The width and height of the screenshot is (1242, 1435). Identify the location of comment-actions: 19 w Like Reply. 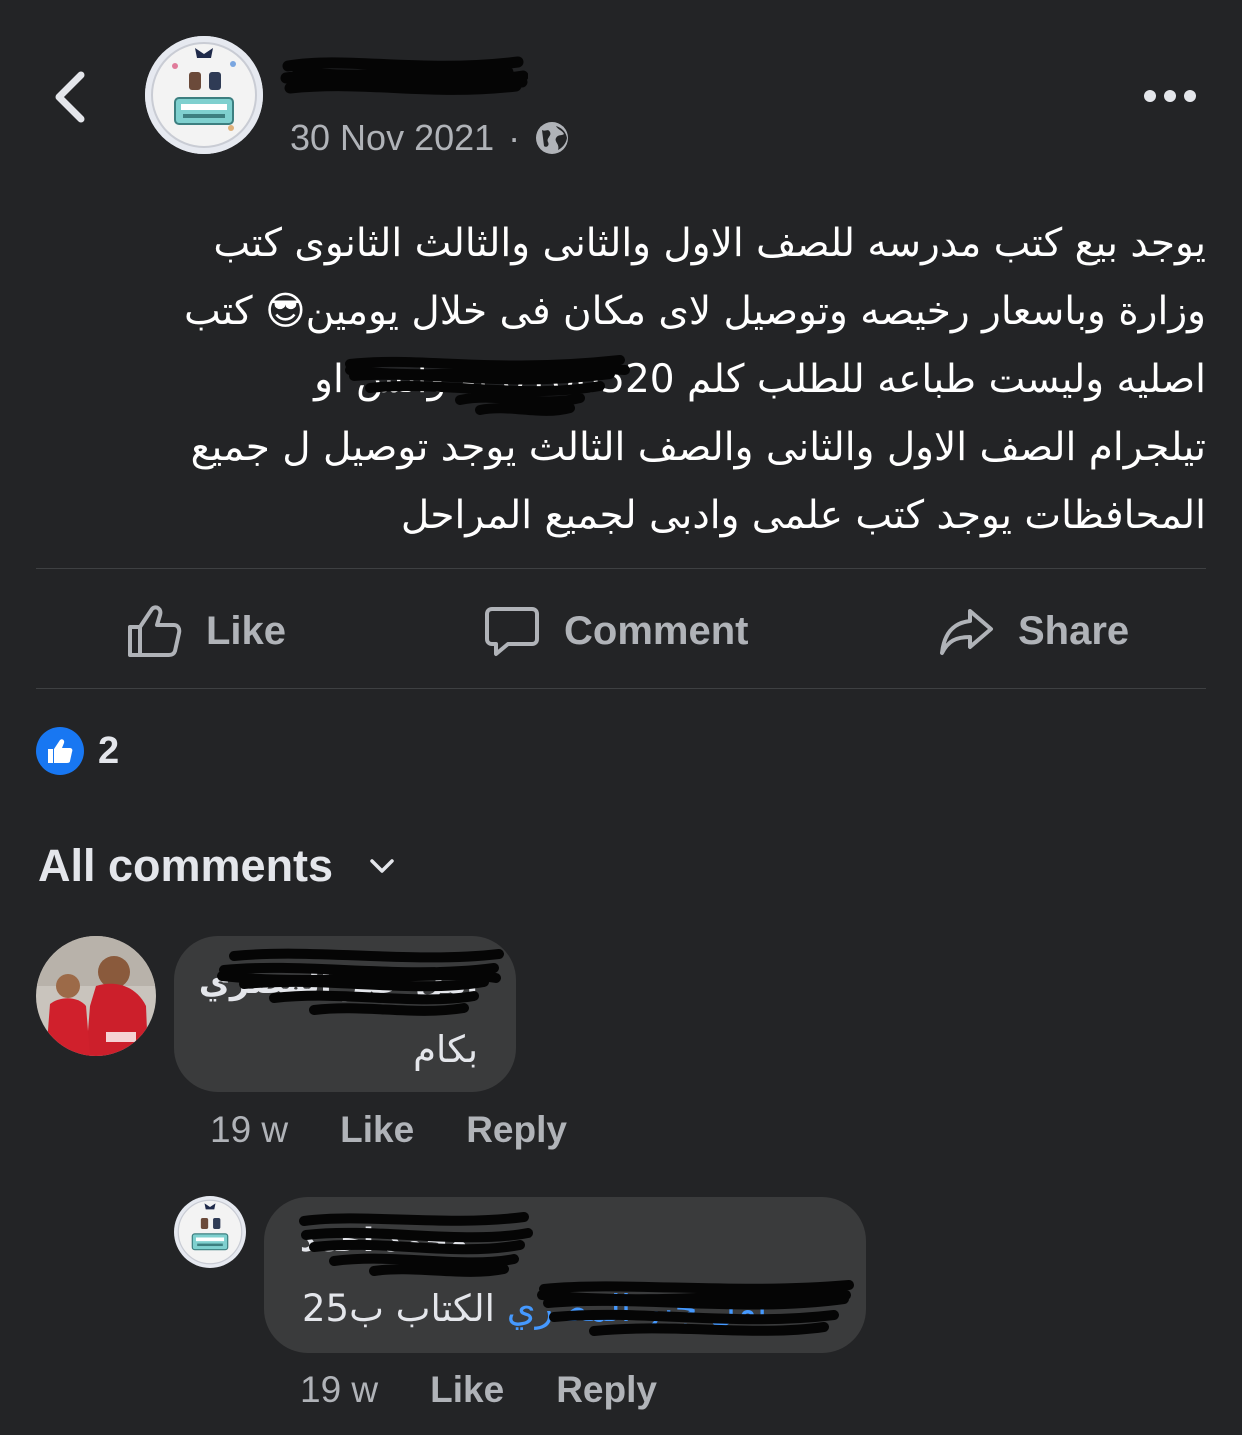
(388, 1130).